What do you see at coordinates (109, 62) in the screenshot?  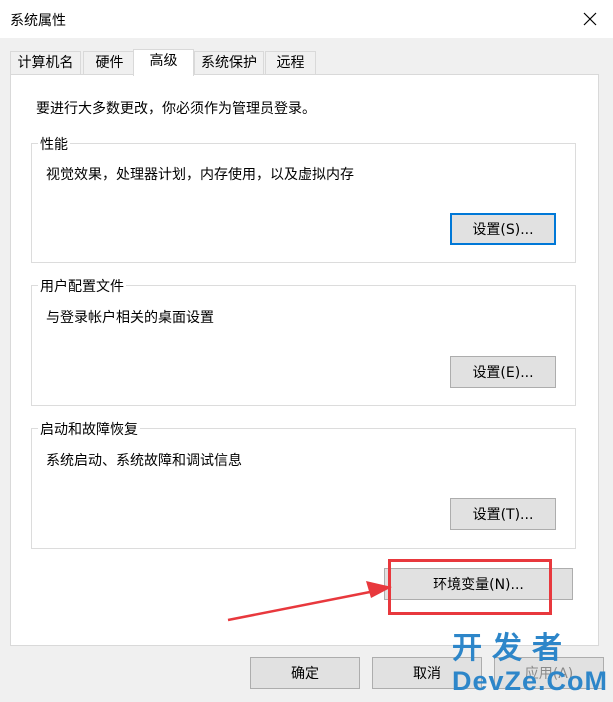 I see `tab-hardware: 硬件` at bounding box center [109, 62].